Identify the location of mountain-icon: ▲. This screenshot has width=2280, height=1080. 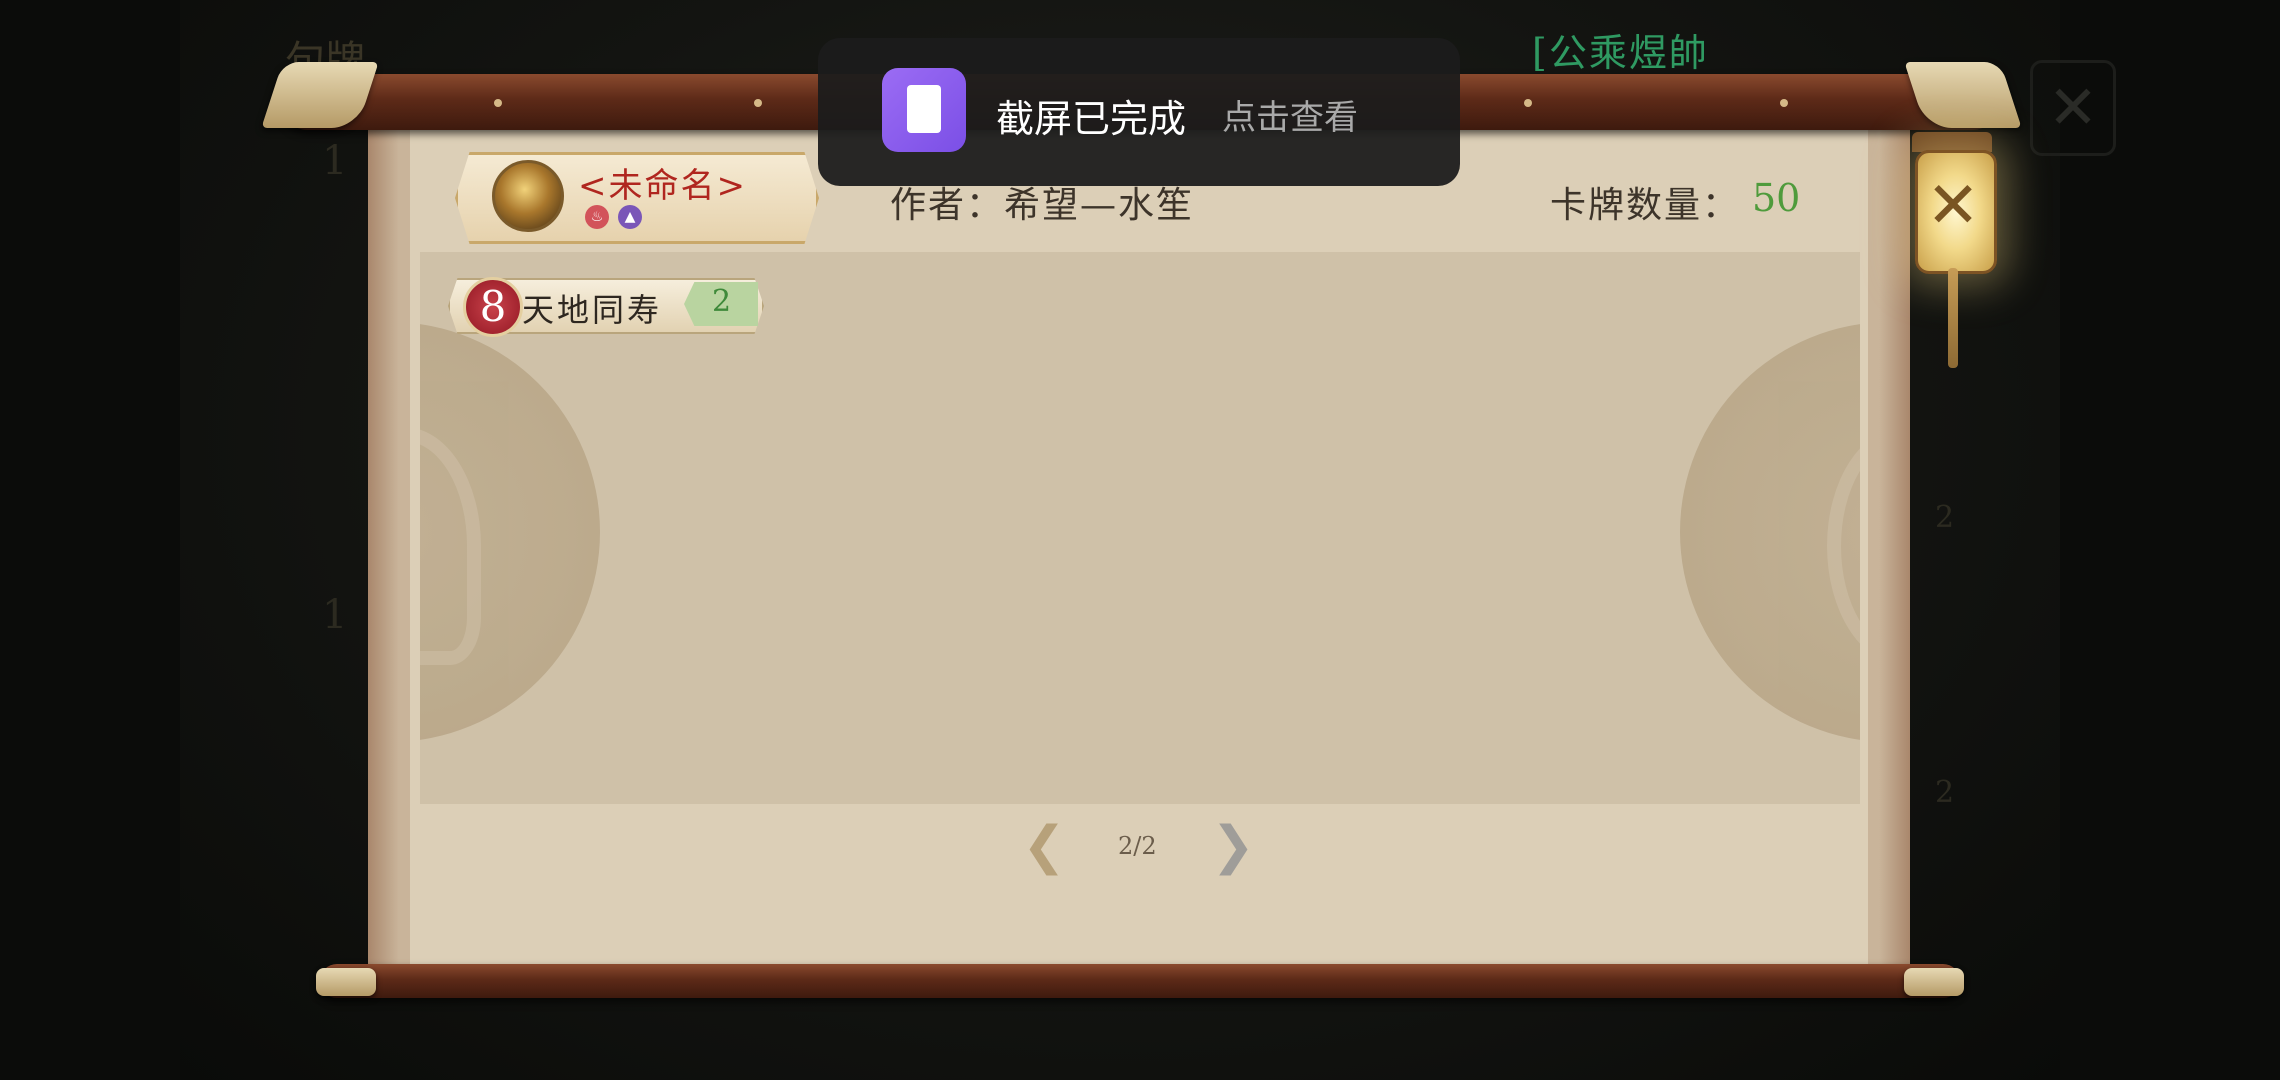
(630, 217).